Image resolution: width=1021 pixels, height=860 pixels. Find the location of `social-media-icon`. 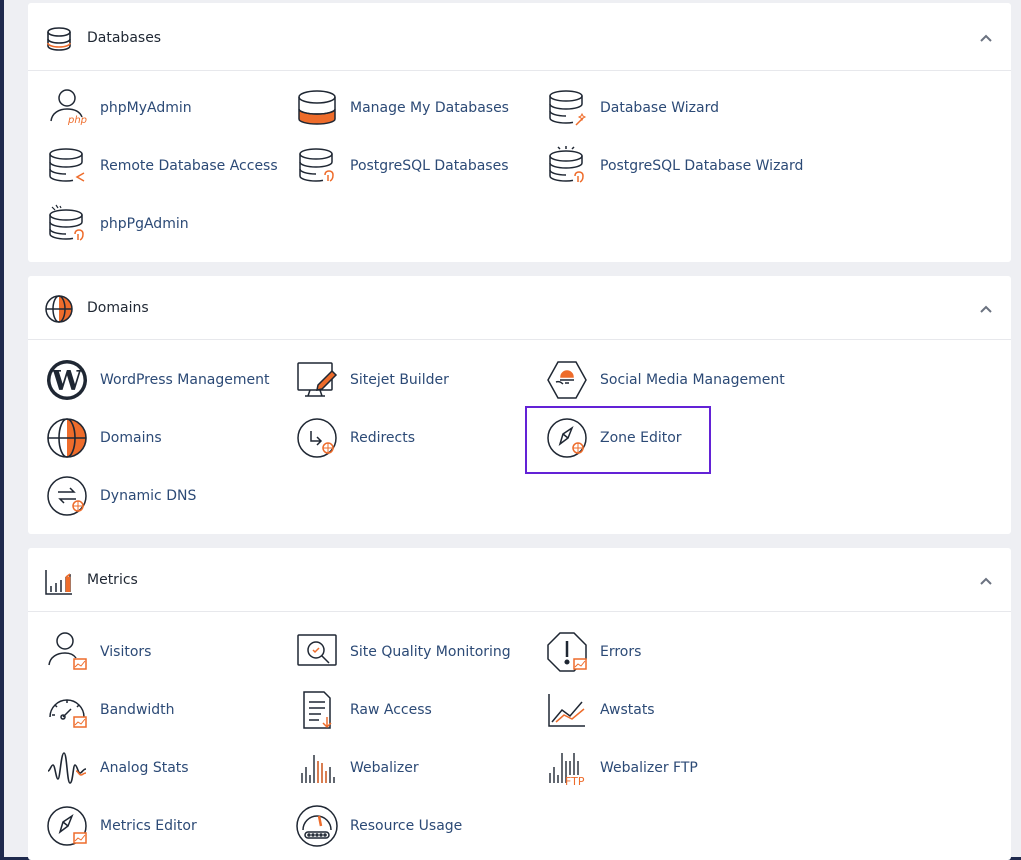

social-media-icon is located at coordinates (567, 380).